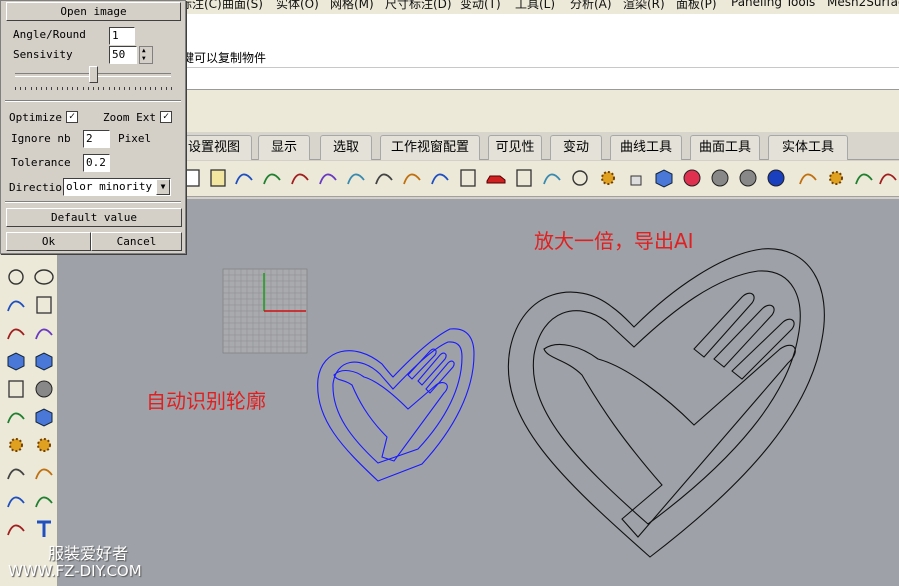  Describe the element at coordinates (44, 501) in the screenshot. I see `align-icon` at that location.